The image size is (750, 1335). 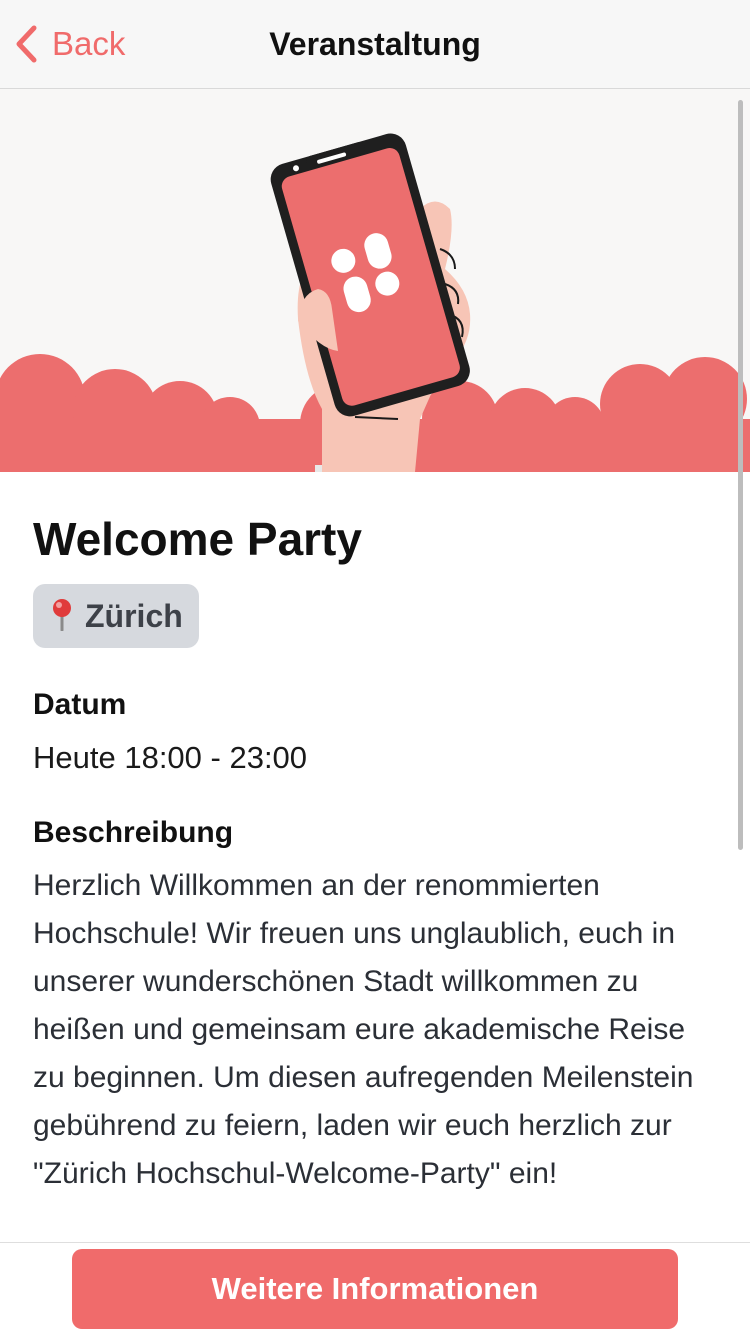 What do you see at coordinates (370, 275) in the screenshot?
I see `phone-shape` at bounding box center [370, 275].